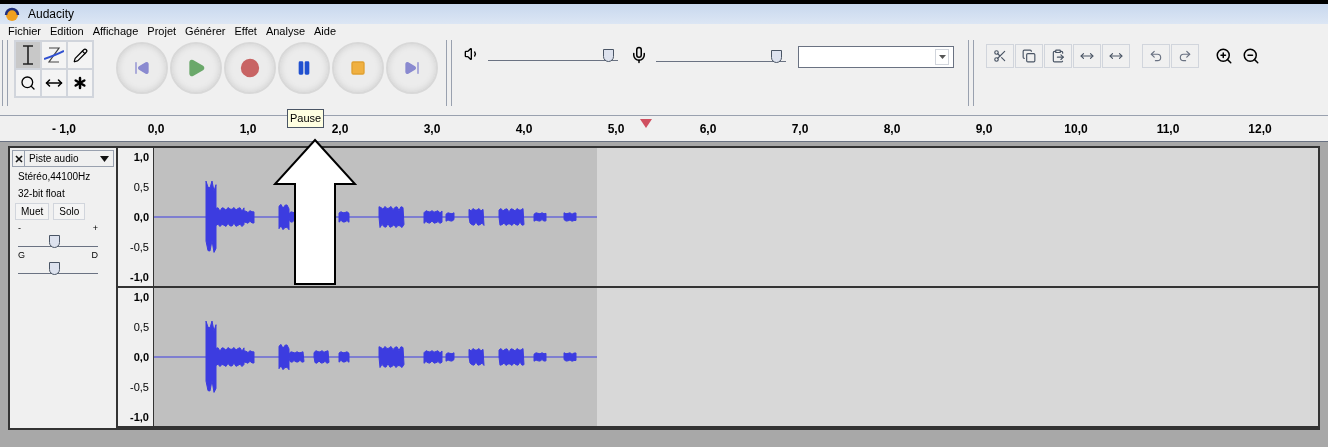 The image size is (1328, 447). What do you see at coordinates (524, 129) in the screenshot?
I see `ruler-label: 4,0` at bounding box center [524, 129].